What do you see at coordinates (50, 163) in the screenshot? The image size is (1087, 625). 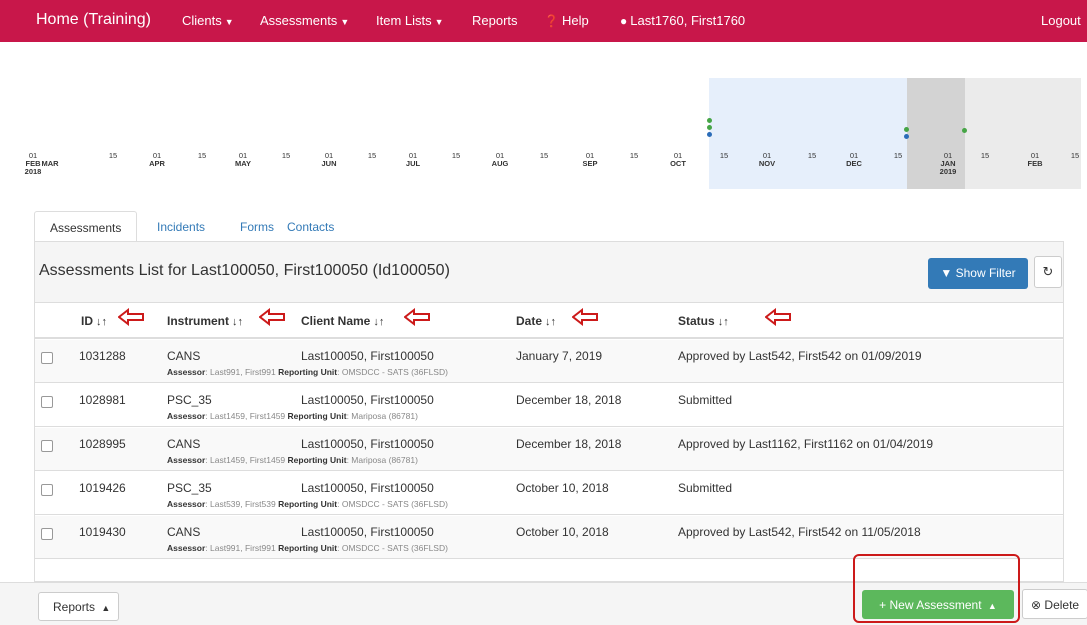 I see `timeline-tick-label: MAR` at bounding box center [50, 163].